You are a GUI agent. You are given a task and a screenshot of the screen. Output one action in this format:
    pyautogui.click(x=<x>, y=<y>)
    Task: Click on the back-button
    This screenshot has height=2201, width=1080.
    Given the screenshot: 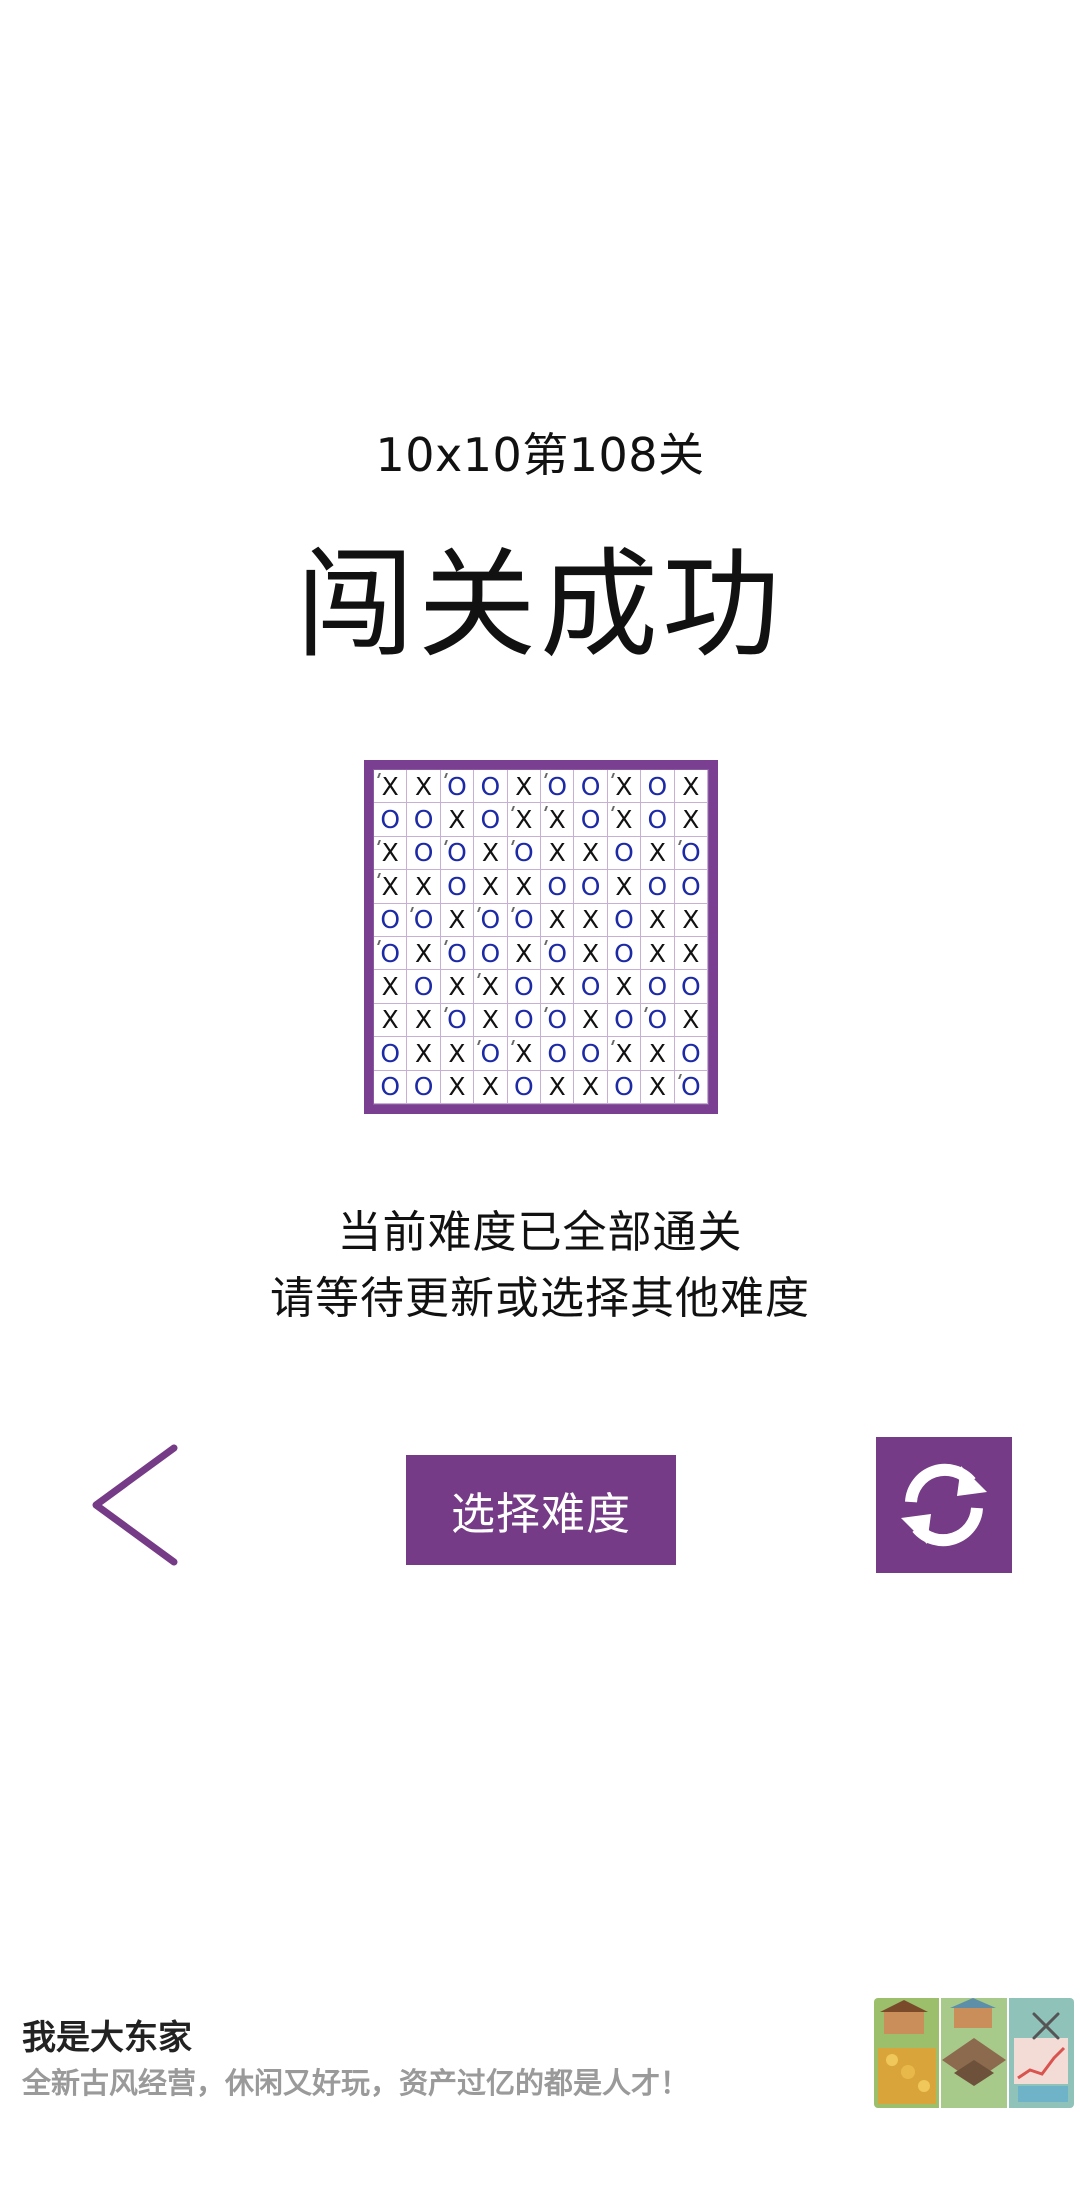 What is the action you would take?
    pyautogui.click(x=136, y=1505)
    